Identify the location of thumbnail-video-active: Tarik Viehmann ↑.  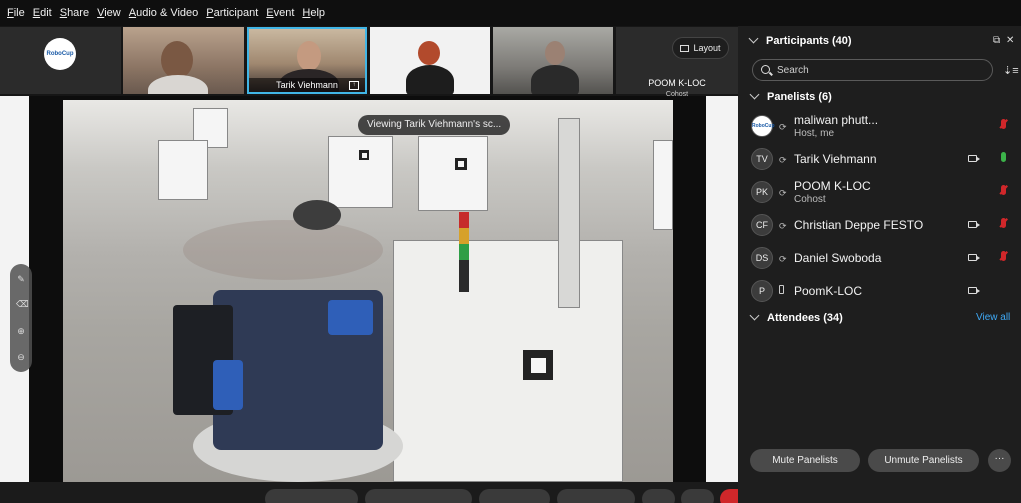
(307, 60).